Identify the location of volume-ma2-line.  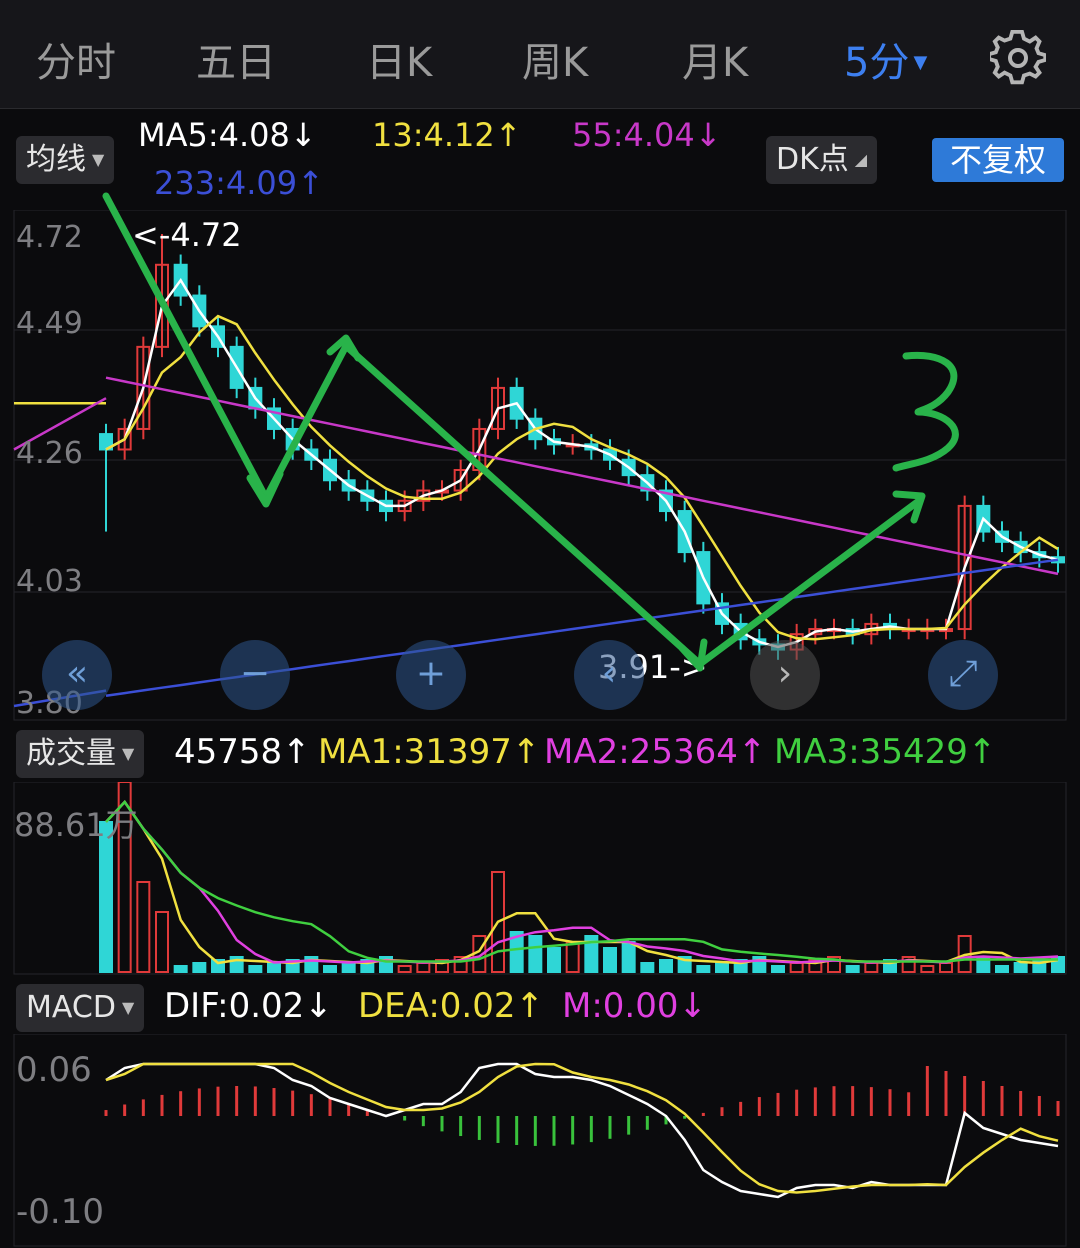
(582, 882).